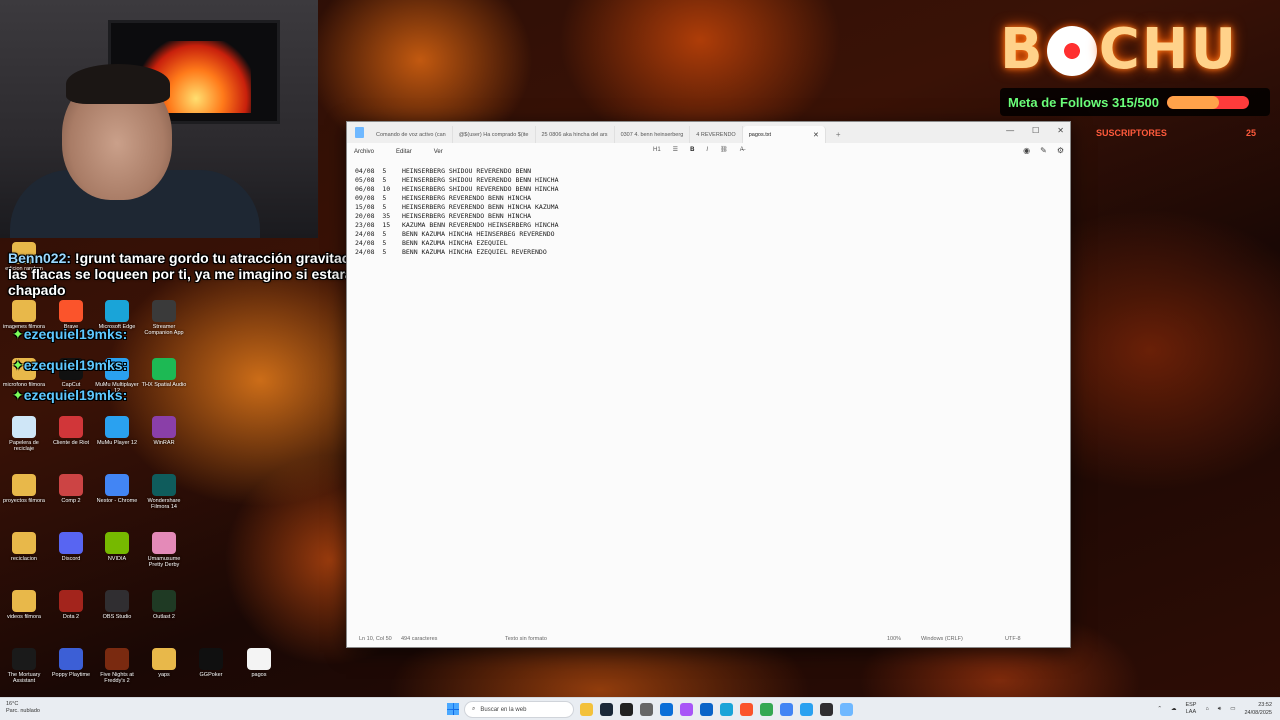 The height and width of the screenshot is (720, 1280). What do you see at coordinates (71, 663) in the screenshot?
I see `desktop-shortcut: Poppy Playtime` at bounding box center [71, 663].